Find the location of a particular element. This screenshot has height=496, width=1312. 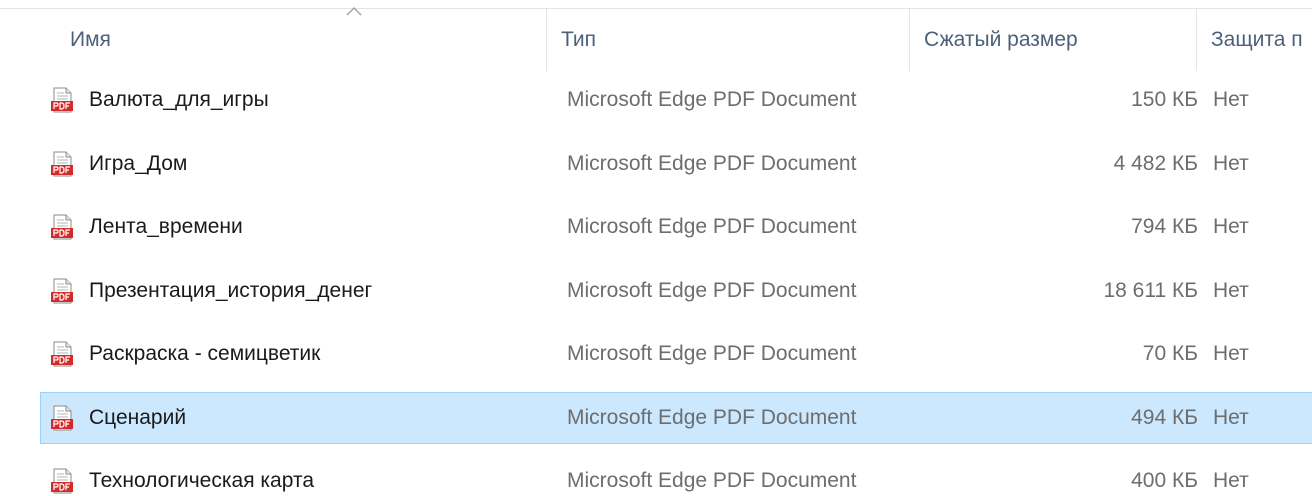

column-header-protection: Защита п is located at coordinates (1254, 40).